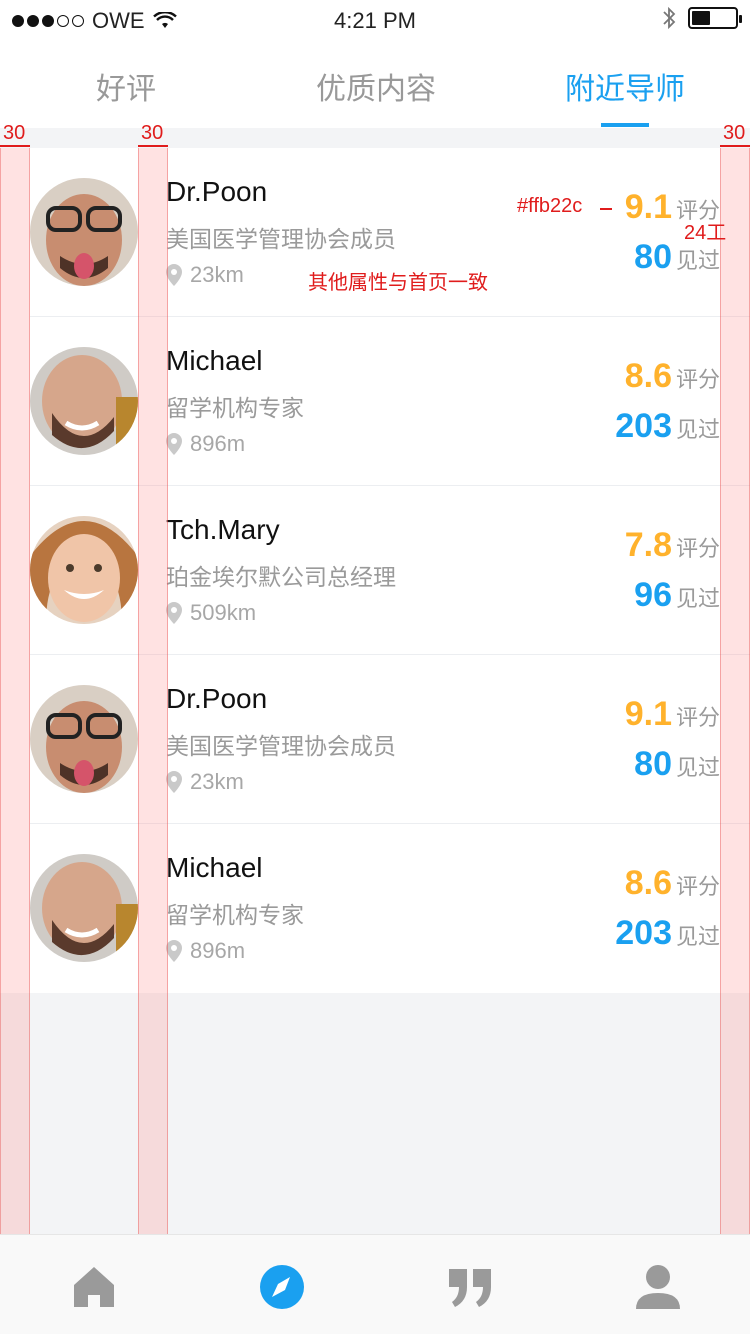 The height and width of the screenshot is (1334, 750). What do you see at coordinates (625, 125) in the screenshot?
I see `active-tab-indicator` at bounding box center [625, 125].